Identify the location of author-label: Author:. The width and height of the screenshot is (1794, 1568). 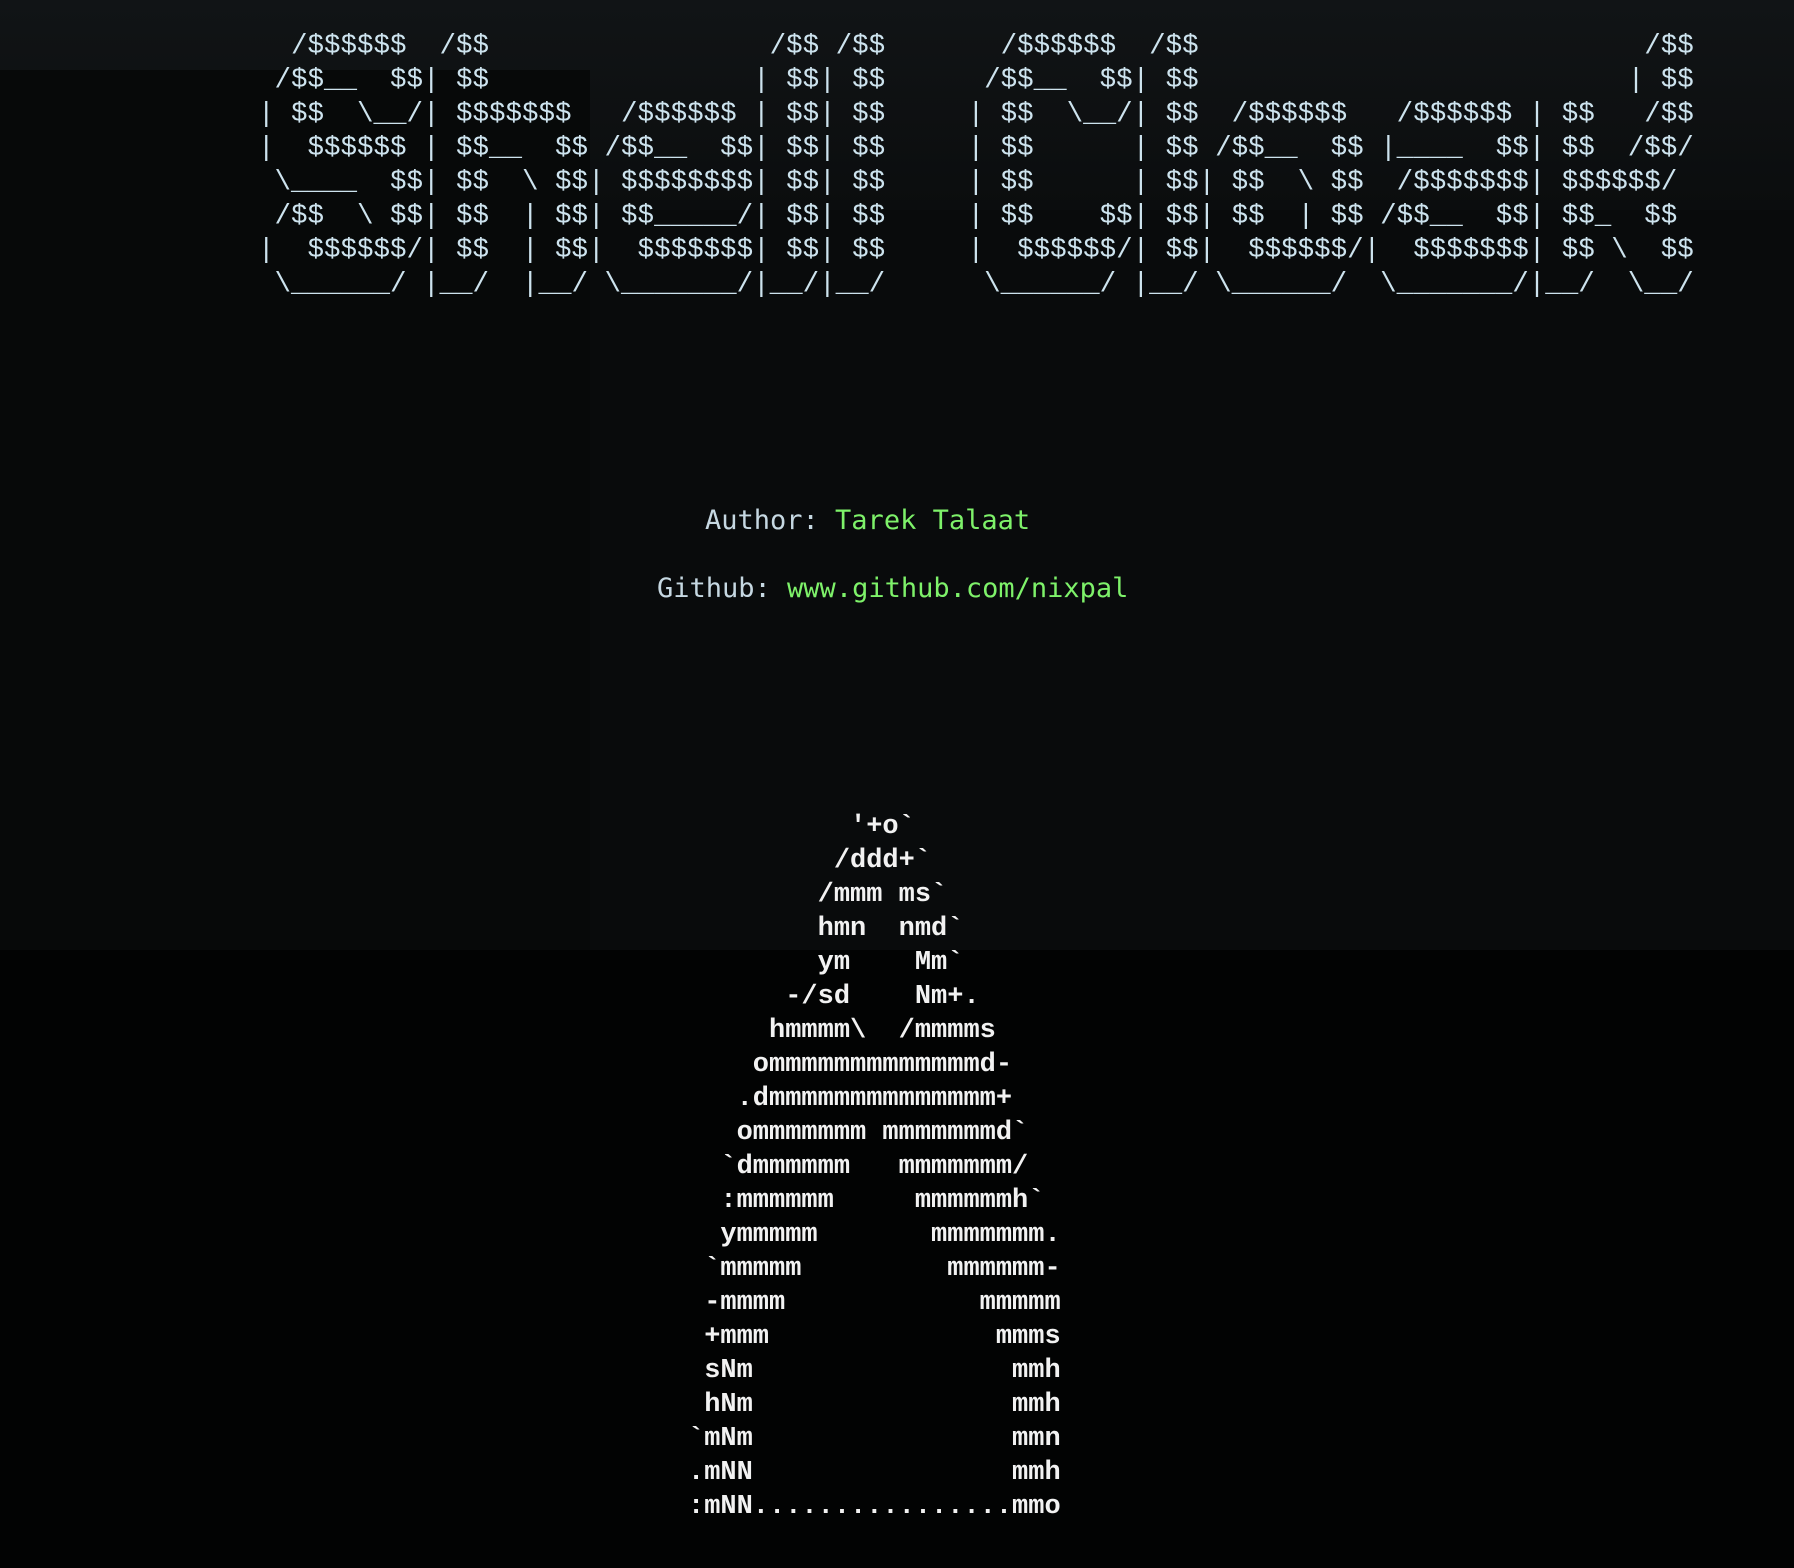
(770, 520).